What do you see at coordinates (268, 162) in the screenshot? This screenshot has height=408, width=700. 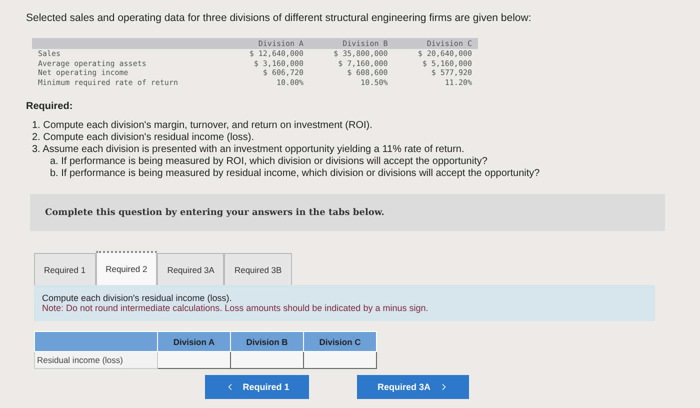 I see `requirement-subitem: a. If performance is being measured by ROI, which division or divisions will accept the opportunity?` at bounding box center [268, 162].